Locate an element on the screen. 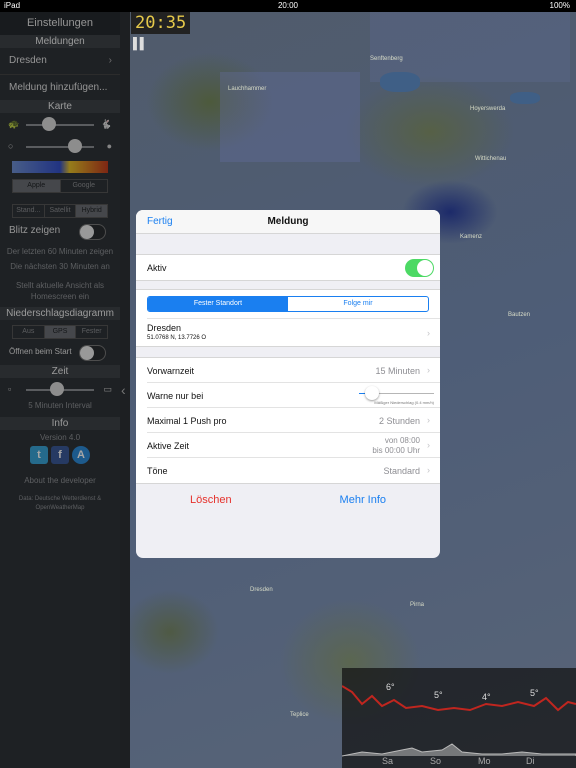  status-time: 20:00 is located at coordinates (288, 5).